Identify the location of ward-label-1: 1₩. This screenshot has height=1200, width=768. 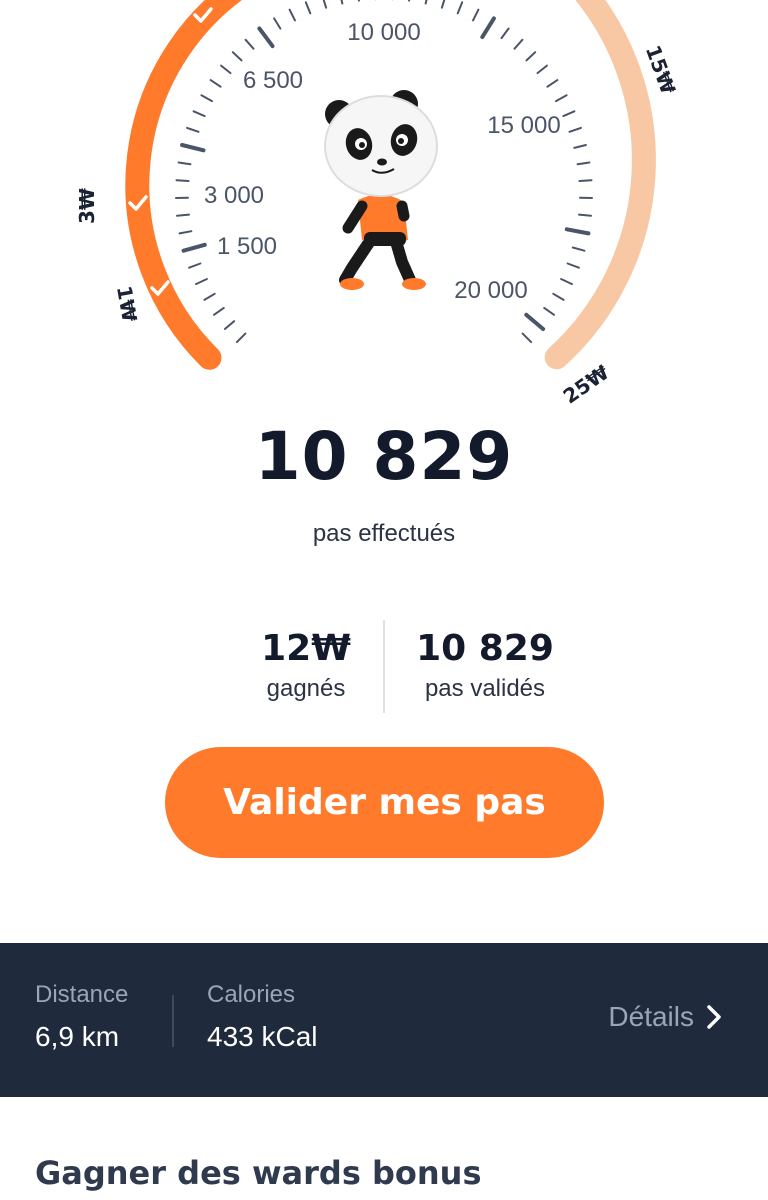
(127, 304).